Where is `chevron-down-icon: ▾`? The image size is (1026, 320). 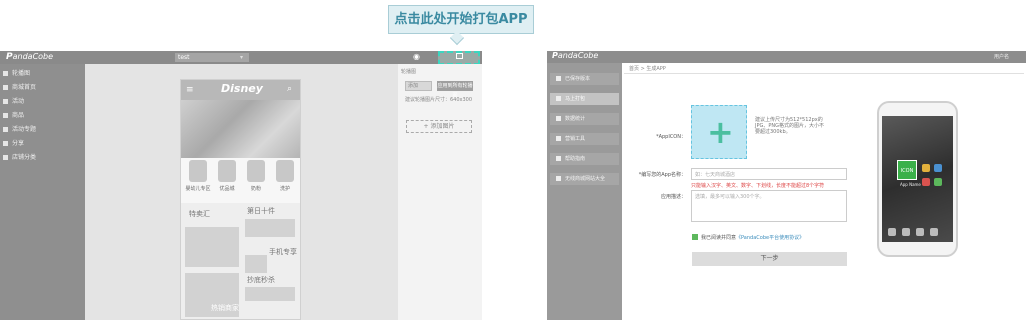
chevron-down-icon: ▾ is located at coordinates (242, 57).